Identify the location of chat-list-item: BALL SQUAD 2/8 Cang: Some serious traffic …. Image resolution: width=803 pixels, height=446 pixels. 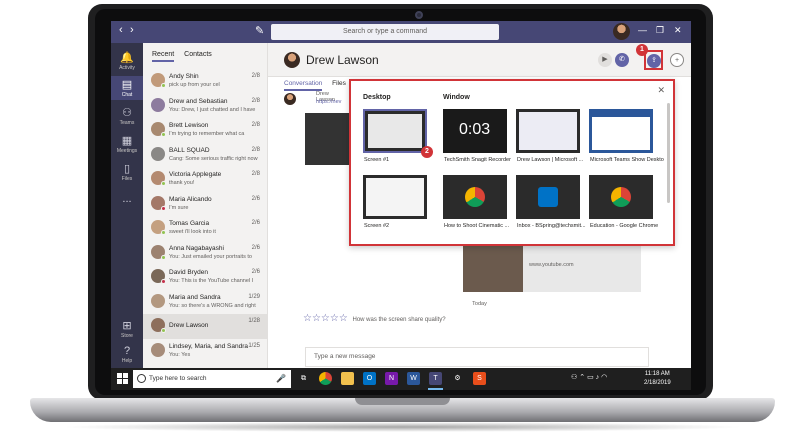
(205, 155).